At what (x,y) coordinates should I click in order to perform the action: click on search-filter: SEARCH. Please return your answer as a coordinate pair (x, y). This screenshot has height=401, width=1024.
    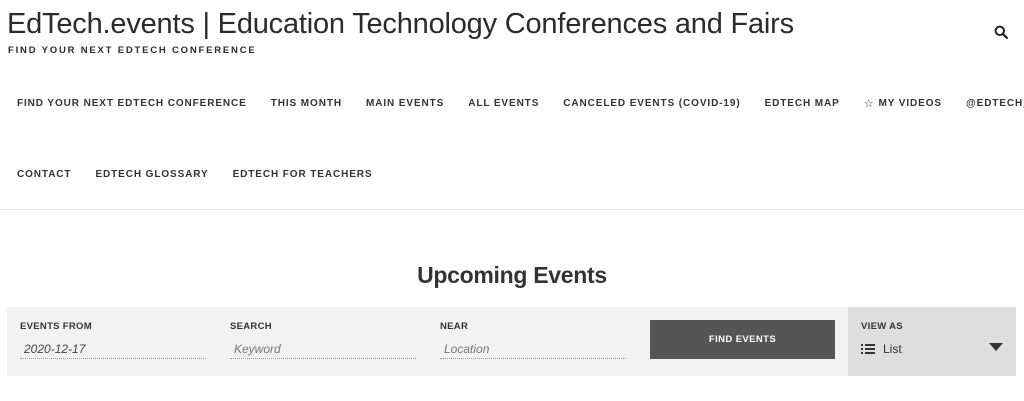
    Looking at the image, I should click on (323, 340).